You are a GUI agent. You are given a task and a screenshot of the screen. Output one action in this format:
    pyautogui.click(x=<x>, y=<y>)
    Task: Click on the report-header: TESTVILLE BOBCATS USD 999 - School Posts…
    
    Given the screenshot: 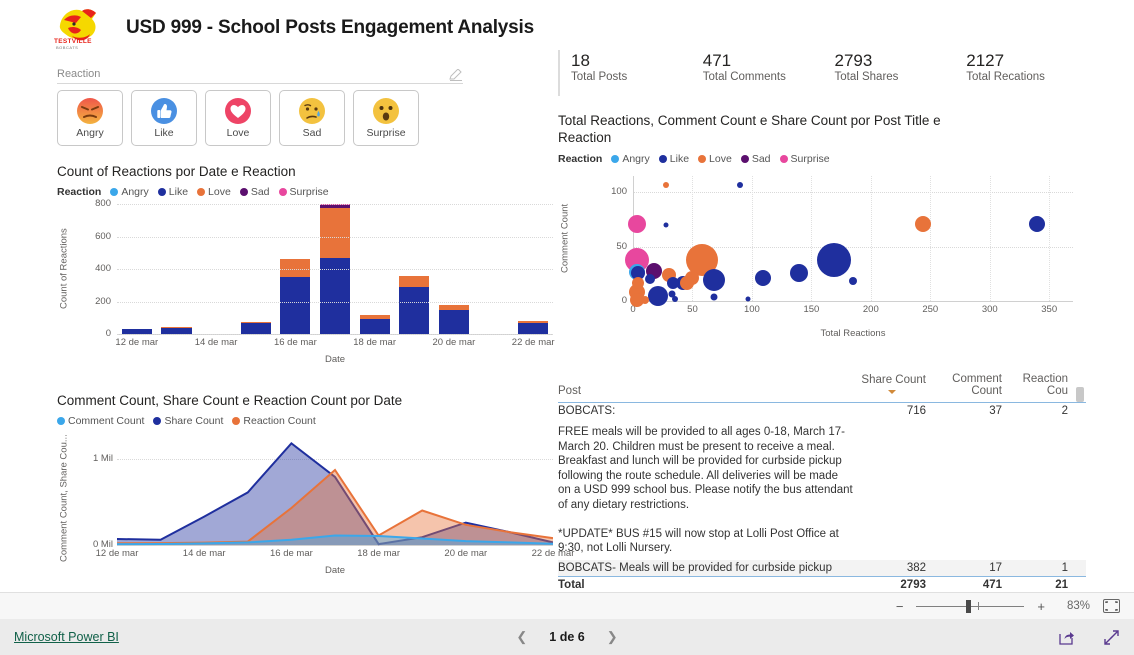 What is the action you would take?
    pyautogui.click(x=293, y=28)
    